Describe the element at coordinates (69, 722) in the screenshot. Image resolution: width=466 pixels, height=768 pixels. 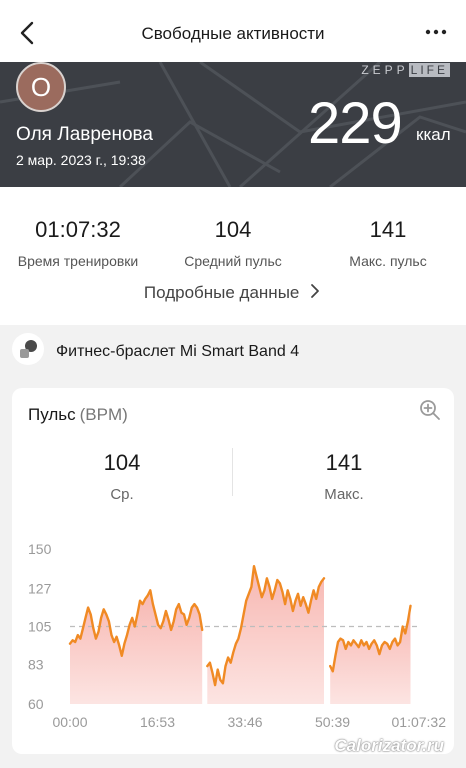
I see `x-tick-label: 00:00` at that location.